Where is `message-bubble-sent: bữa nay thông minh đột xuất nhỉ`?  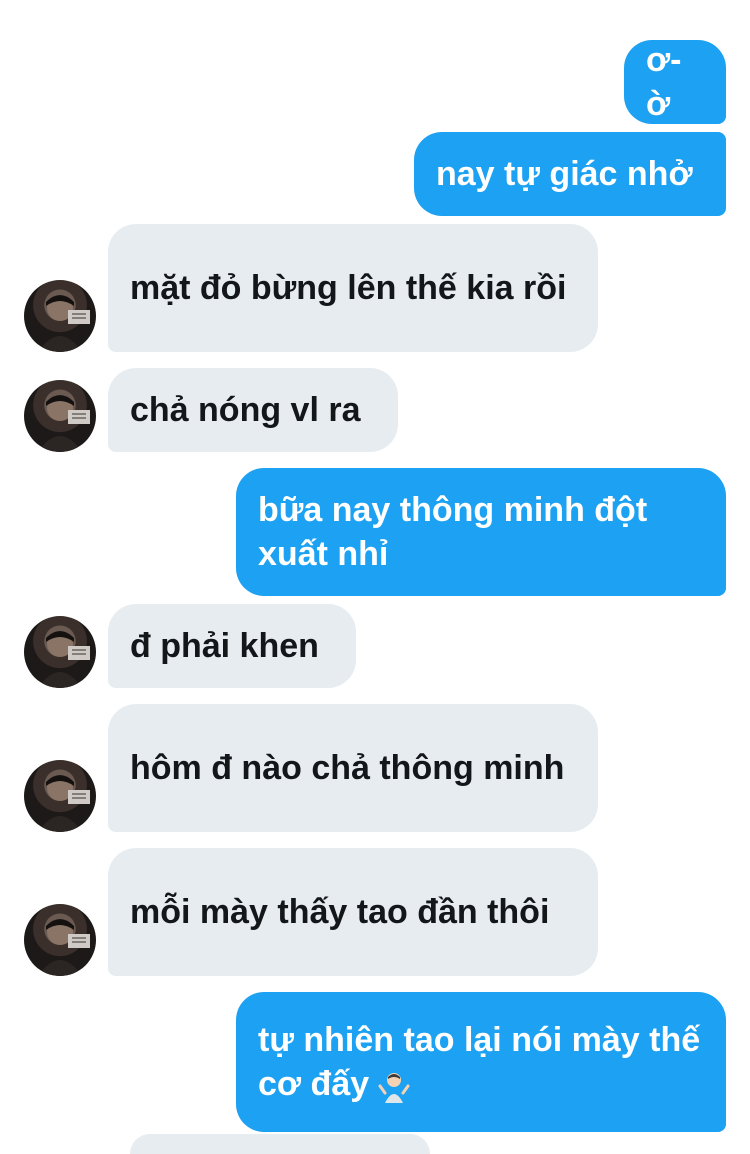
message-bubble-sent: bữa nay thông minh đột xuất nhỉ is located at coordinates (481, 532).